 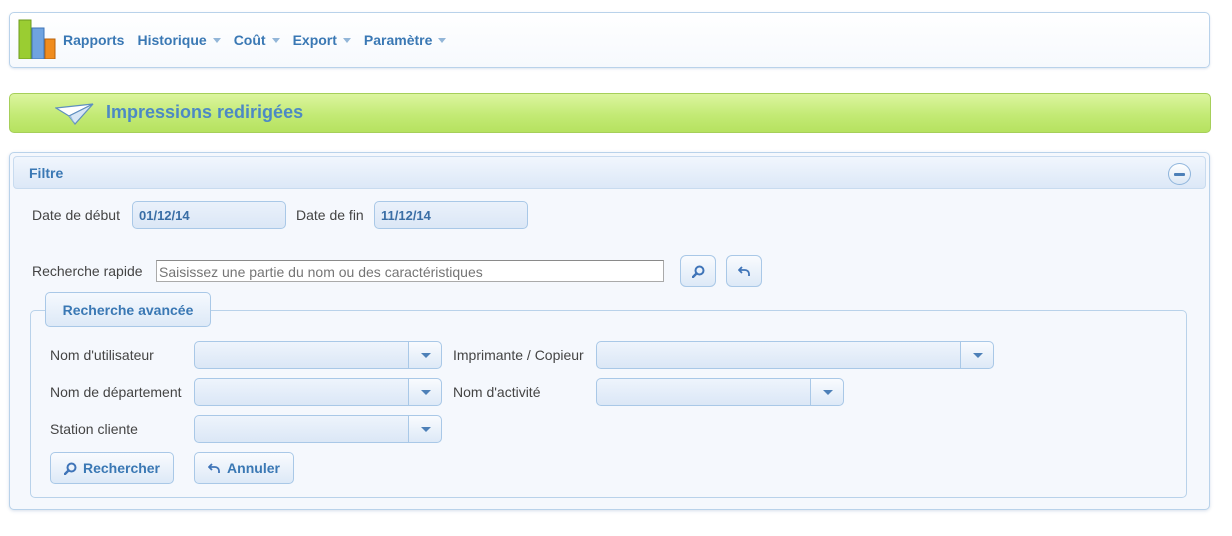 I want to click on paper-plane-icon, so click(x=74, y=114).